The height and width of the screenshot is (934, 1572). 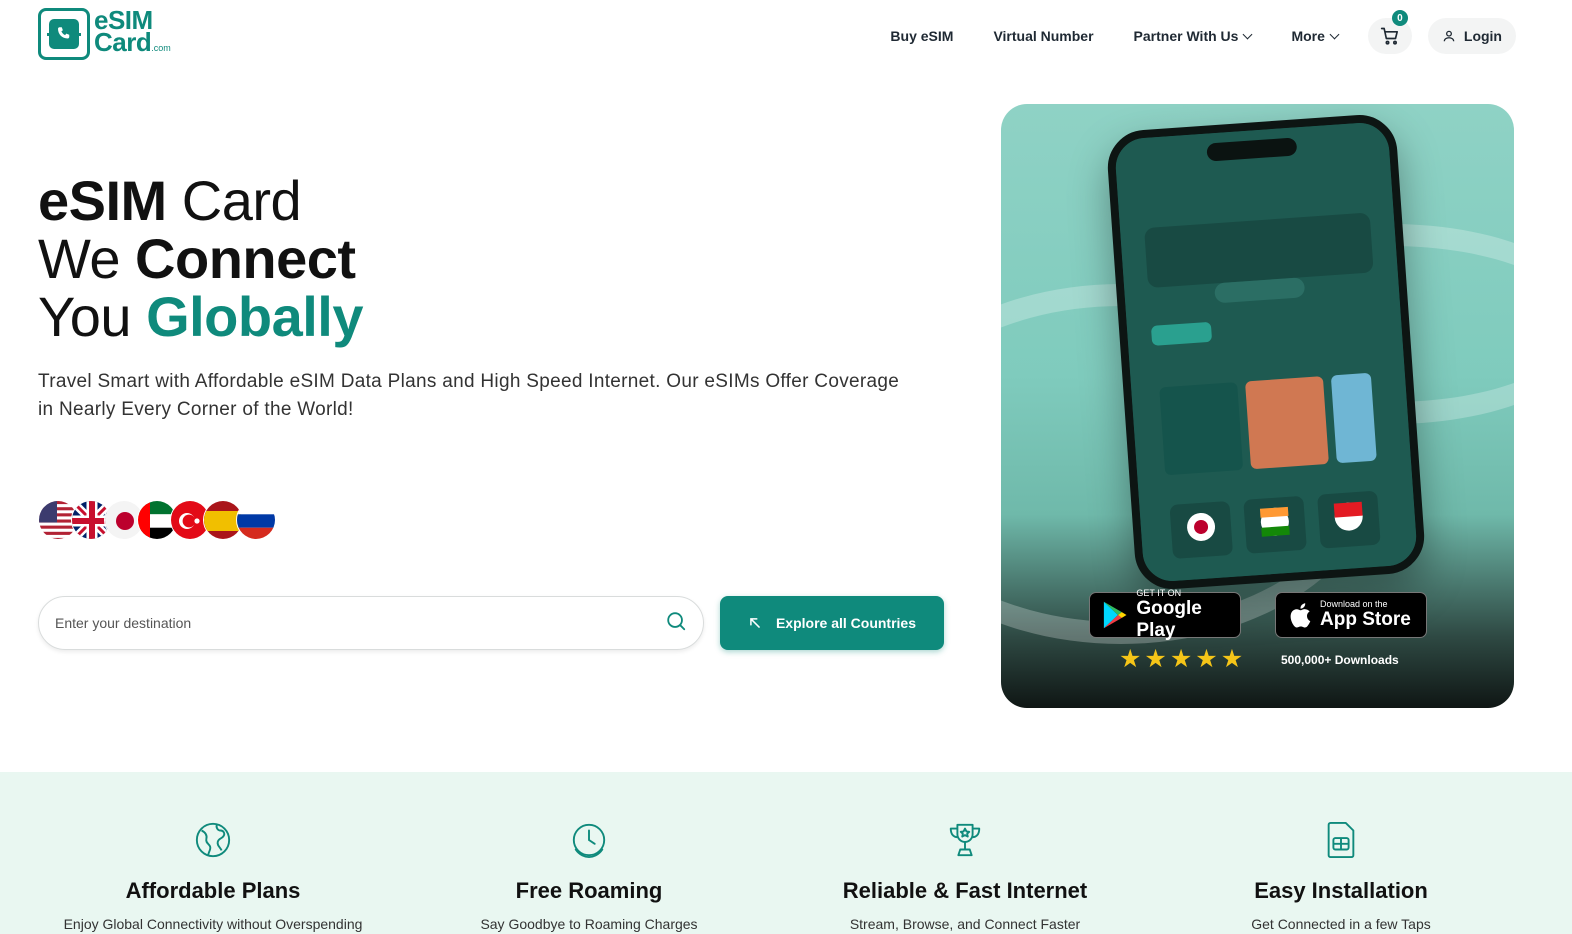 I want to click on cart-icon, so click(x=1389, y=36).